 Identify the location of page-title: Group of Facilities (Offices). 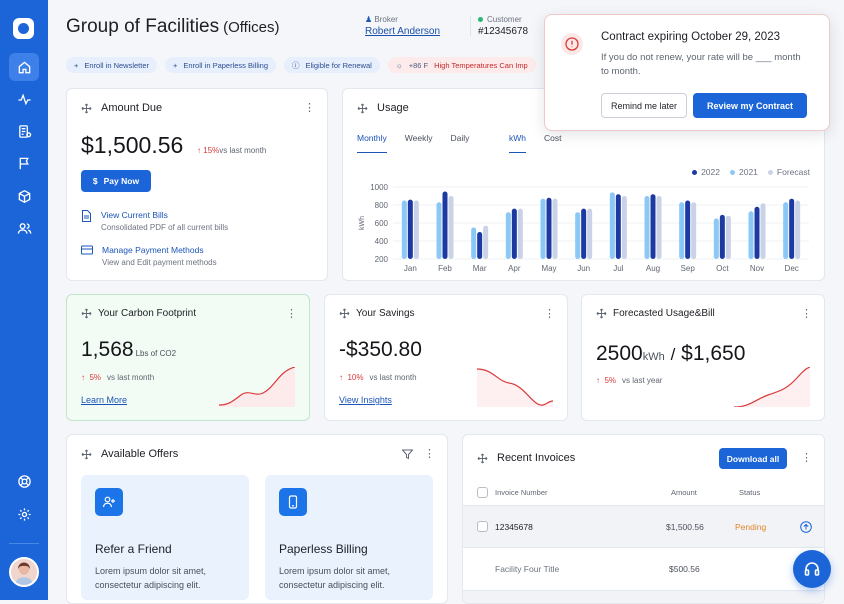
(173, 26).